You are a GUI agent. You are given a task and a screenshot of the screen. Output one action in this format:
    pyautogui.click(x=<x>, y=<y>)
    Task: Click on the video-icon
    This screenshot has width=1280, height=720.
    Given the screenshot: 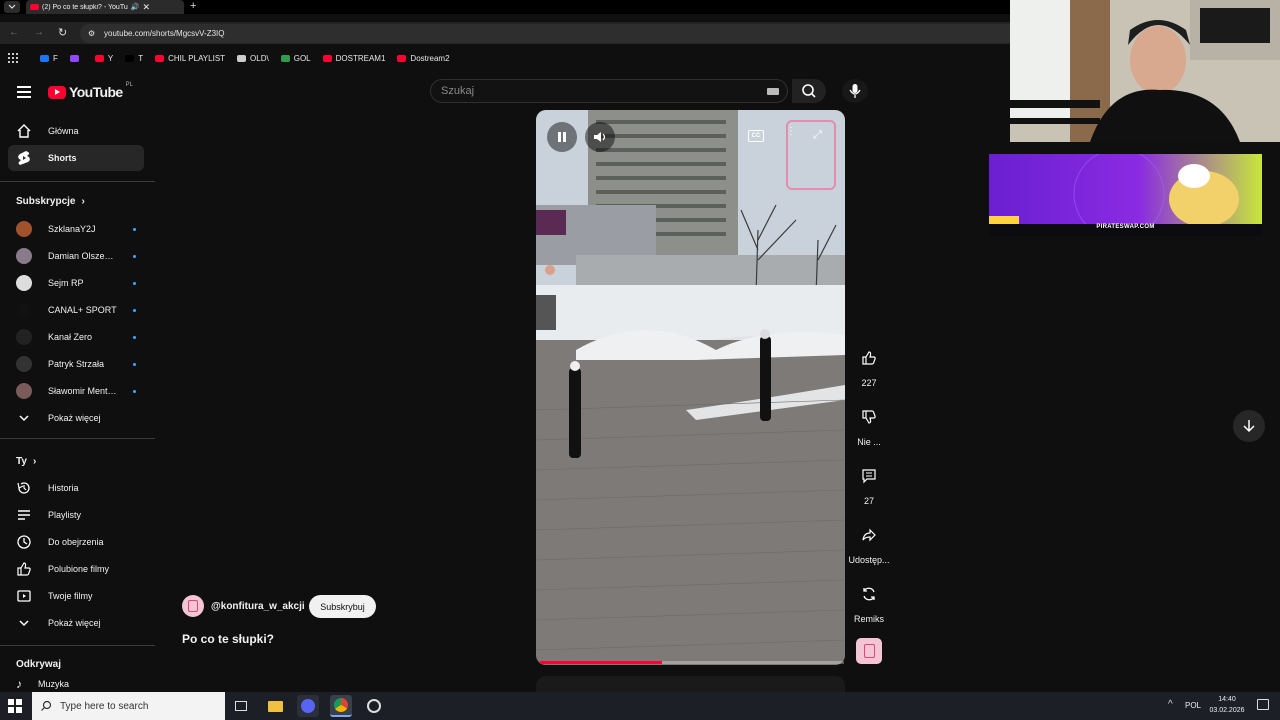 What is the action you would take?
    pyautogui.click(x=24, y=596)
    